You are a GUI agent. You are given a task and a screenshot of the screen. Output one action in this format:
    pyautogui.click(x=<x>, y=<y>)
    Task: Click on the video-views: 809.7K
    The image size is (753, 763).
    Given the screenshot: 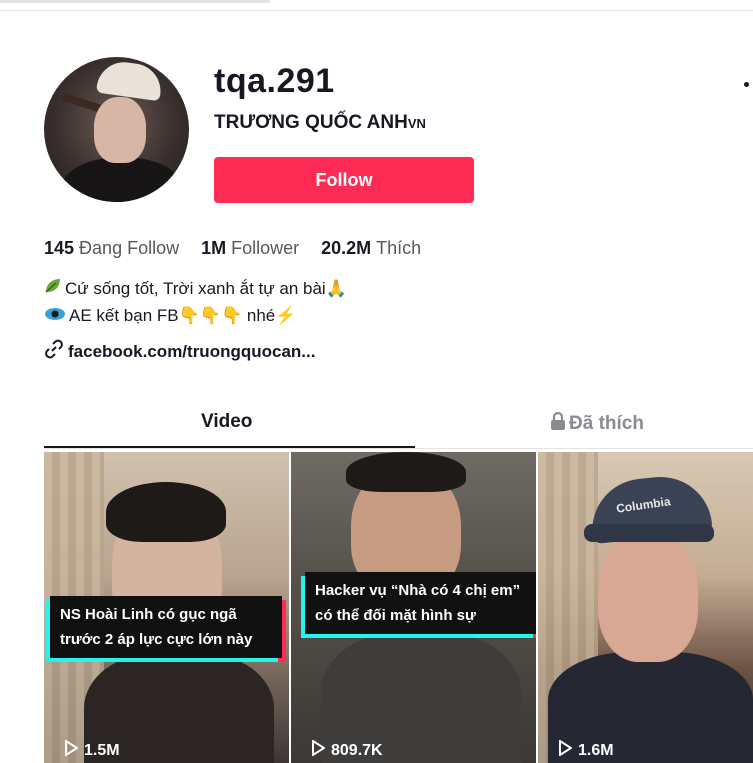 What is the action you would take?
    pyautogui.click(x=347, y=750)
    